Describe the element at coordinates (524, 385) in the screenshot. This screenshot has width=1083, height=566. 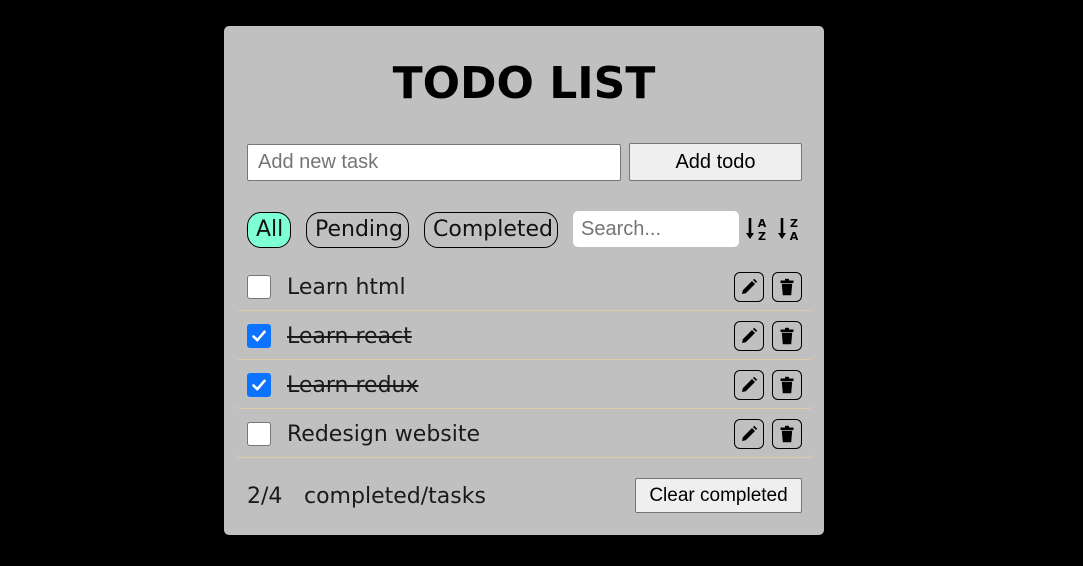
I see `todo-item: Learn redux` at that location.